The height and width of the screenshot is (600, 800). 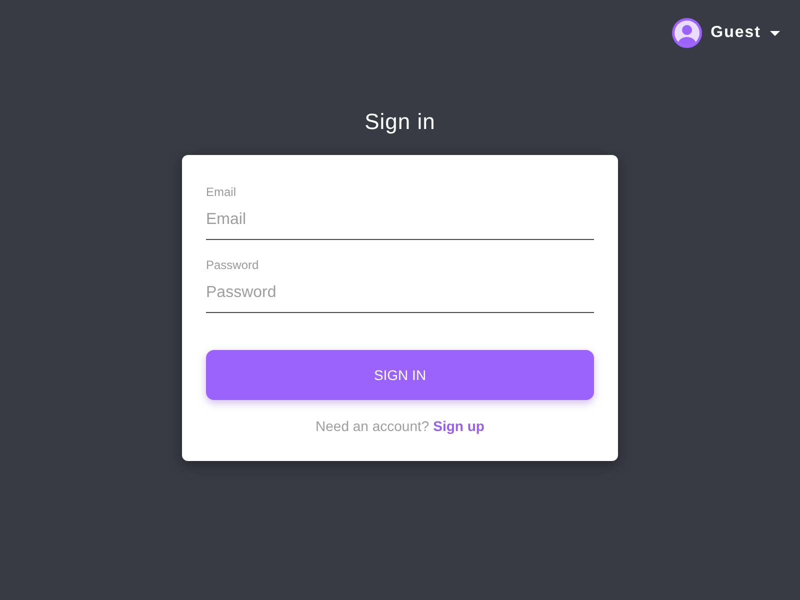 What do you see at coordinates (400, 375) in the screenshot?
I see `sign-in-button: SIGN IN` at bounding box center [400, 375].